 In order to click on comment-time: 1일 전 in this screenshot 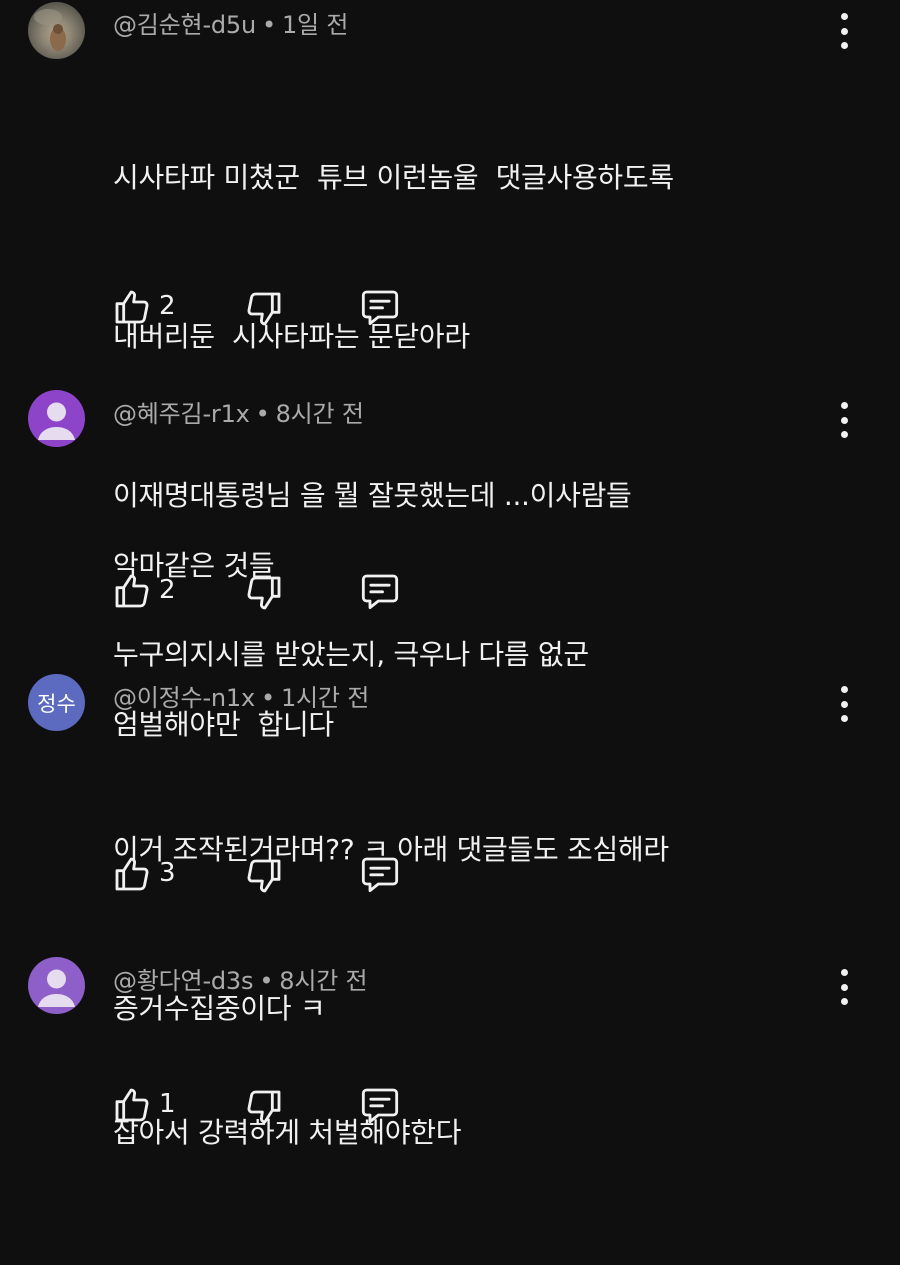, I will do `click(315, 25)`.